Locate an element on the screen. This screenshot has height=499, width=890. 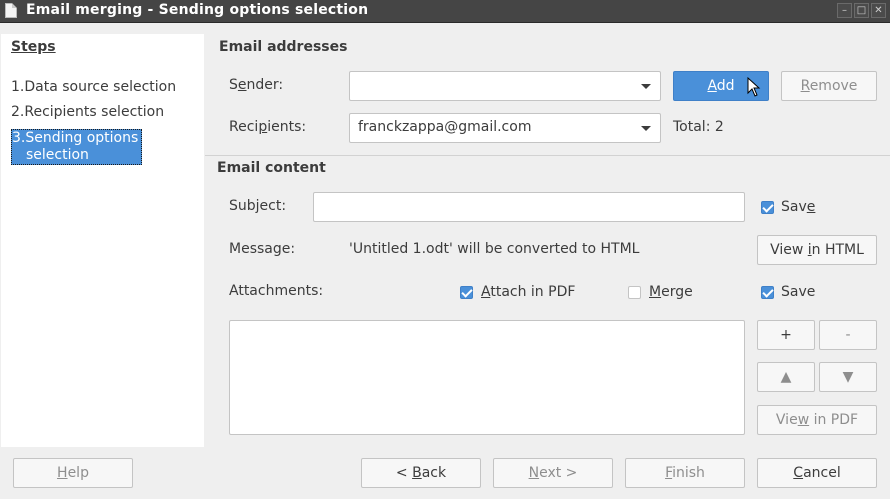
document-icon is located at coordinates (11, 10).